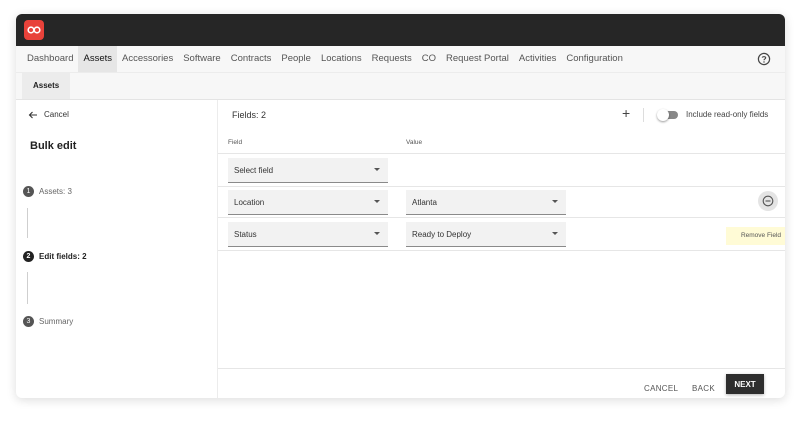  Describe the element at coordinates (308, 170) in the screenshot. I see `select-field-dropdown: Select field` at that location.